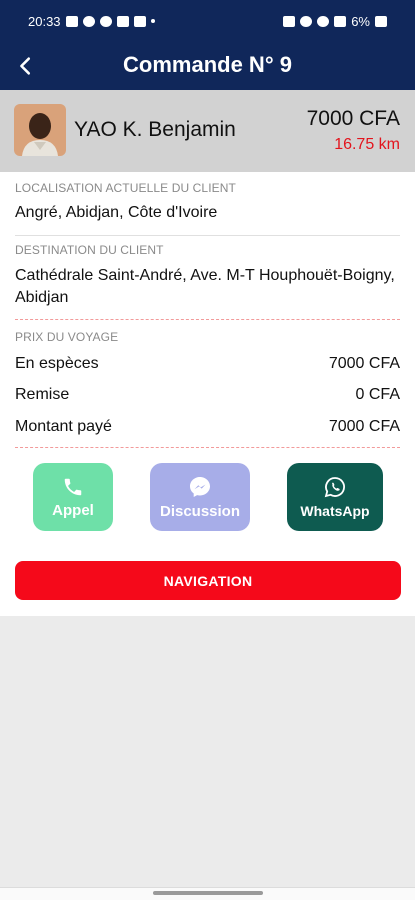 The image size is (415, 900). What do you see at coordinates (335, 511) in the screenshot?
I see `whatsapp-button-label: WhatsApp` at bounding box center [335, 511].